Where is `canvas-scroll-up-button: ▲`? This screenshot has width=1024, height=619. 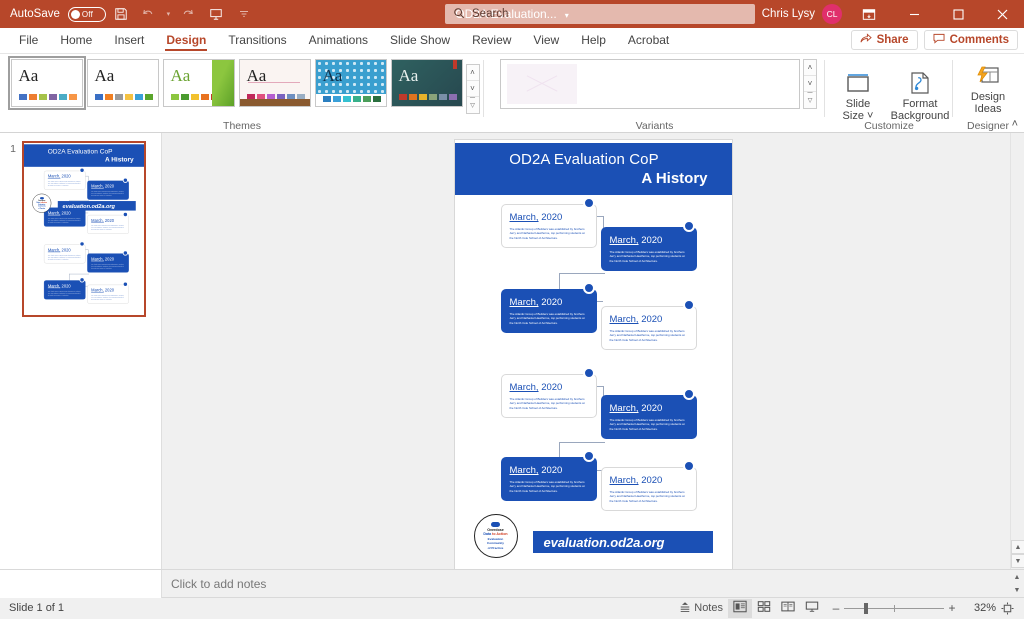
canvas-scroll-up-button: ▲ is located at coordinates (1017, 547).